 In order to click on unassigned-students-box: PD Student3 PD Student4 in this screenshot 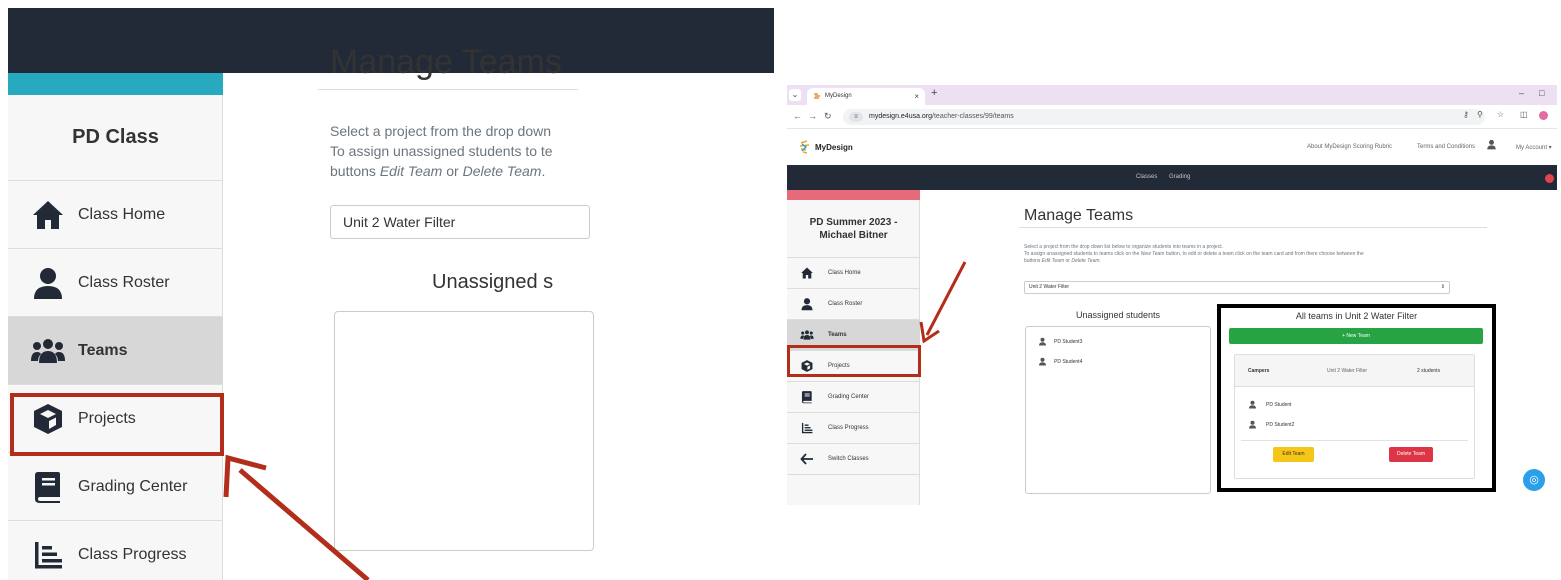, I will do `click(1118, 410)`.